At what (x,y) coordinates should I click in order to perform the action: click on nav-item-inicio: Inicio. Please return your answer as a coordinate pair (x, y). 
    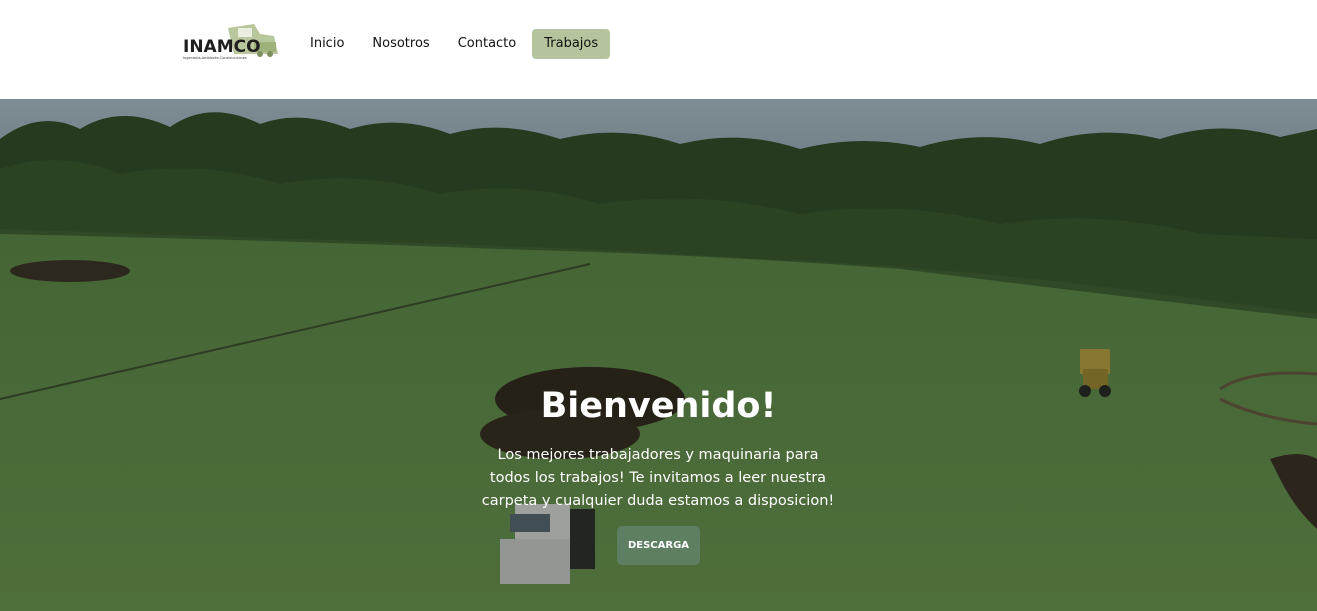
    Looking at the image, I should click on (327, 44).